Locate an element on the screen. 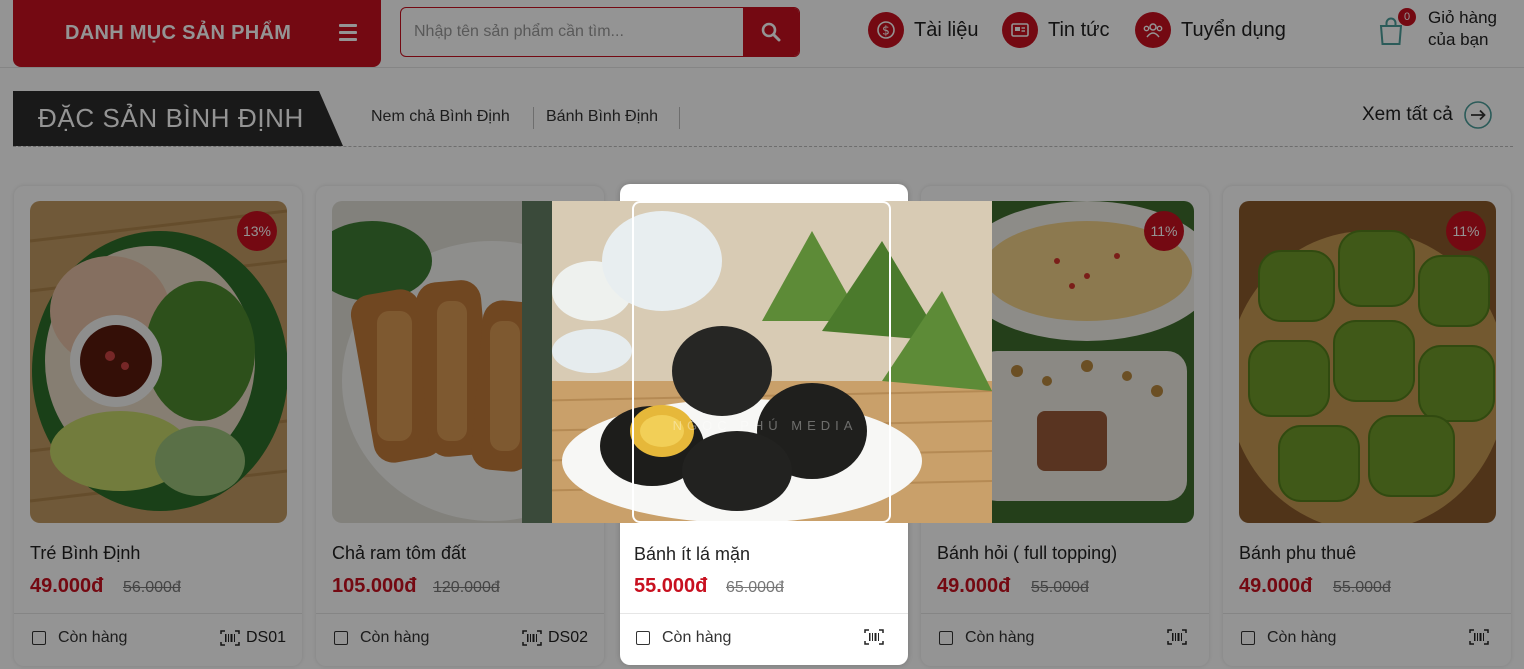  product-code is located at coordinates (874, 639).